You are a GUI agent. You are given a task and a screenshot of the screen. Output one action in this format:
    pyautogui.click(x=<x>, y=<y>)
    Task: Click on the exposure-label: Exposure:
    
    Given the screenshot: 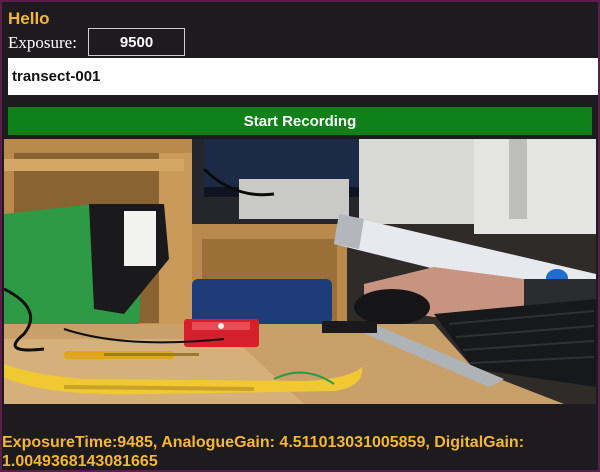 What is the action you would take?
    pyautogui.click(x=42, y=42)
    